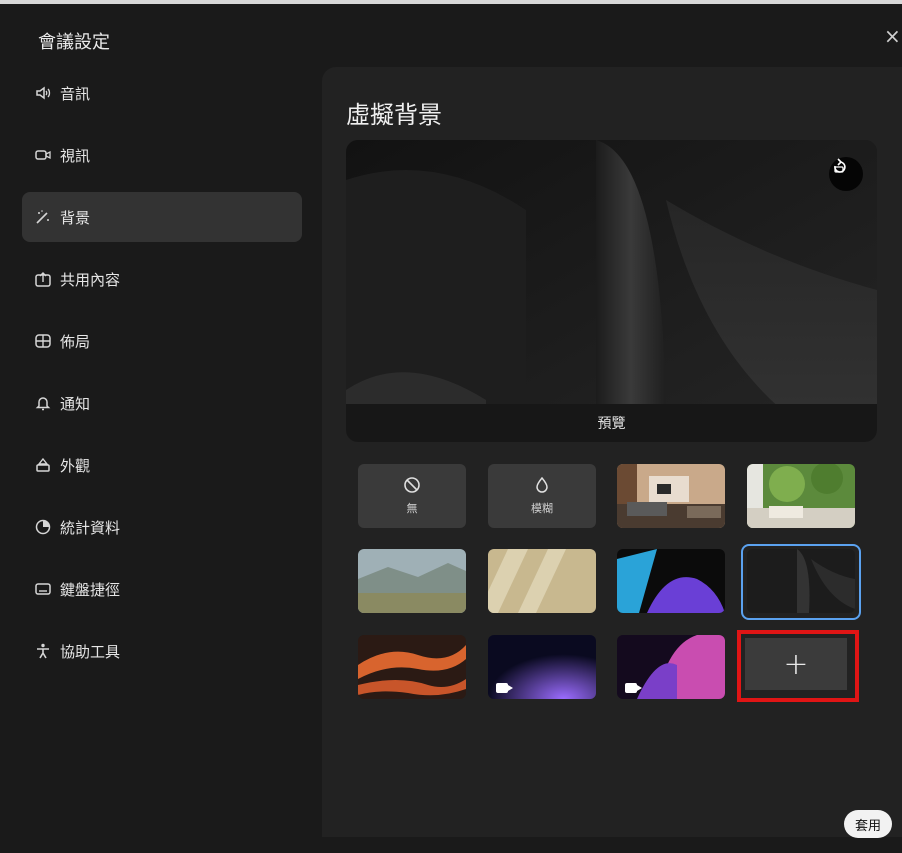 This screenshot has width=902, height=853. Describe the element at coordinates (162, 589) in the screenshot. I see `sidebar-item-keyboard-shortcuts: 鍵盤捷徑` at that location.